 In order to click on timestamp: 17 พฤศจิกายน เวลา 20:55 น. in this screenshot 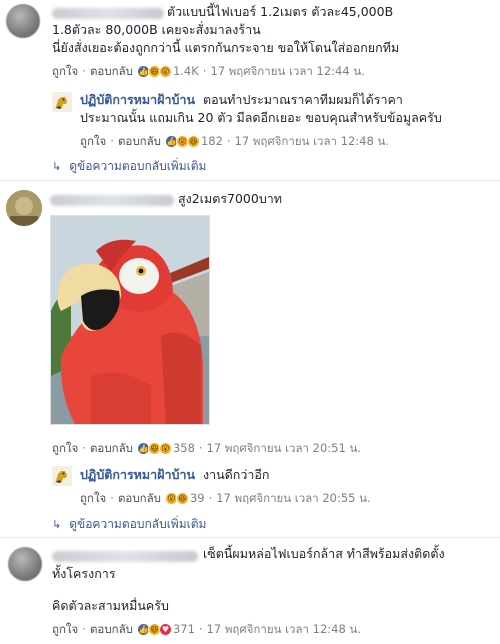, I will do `click(293, 498)`.